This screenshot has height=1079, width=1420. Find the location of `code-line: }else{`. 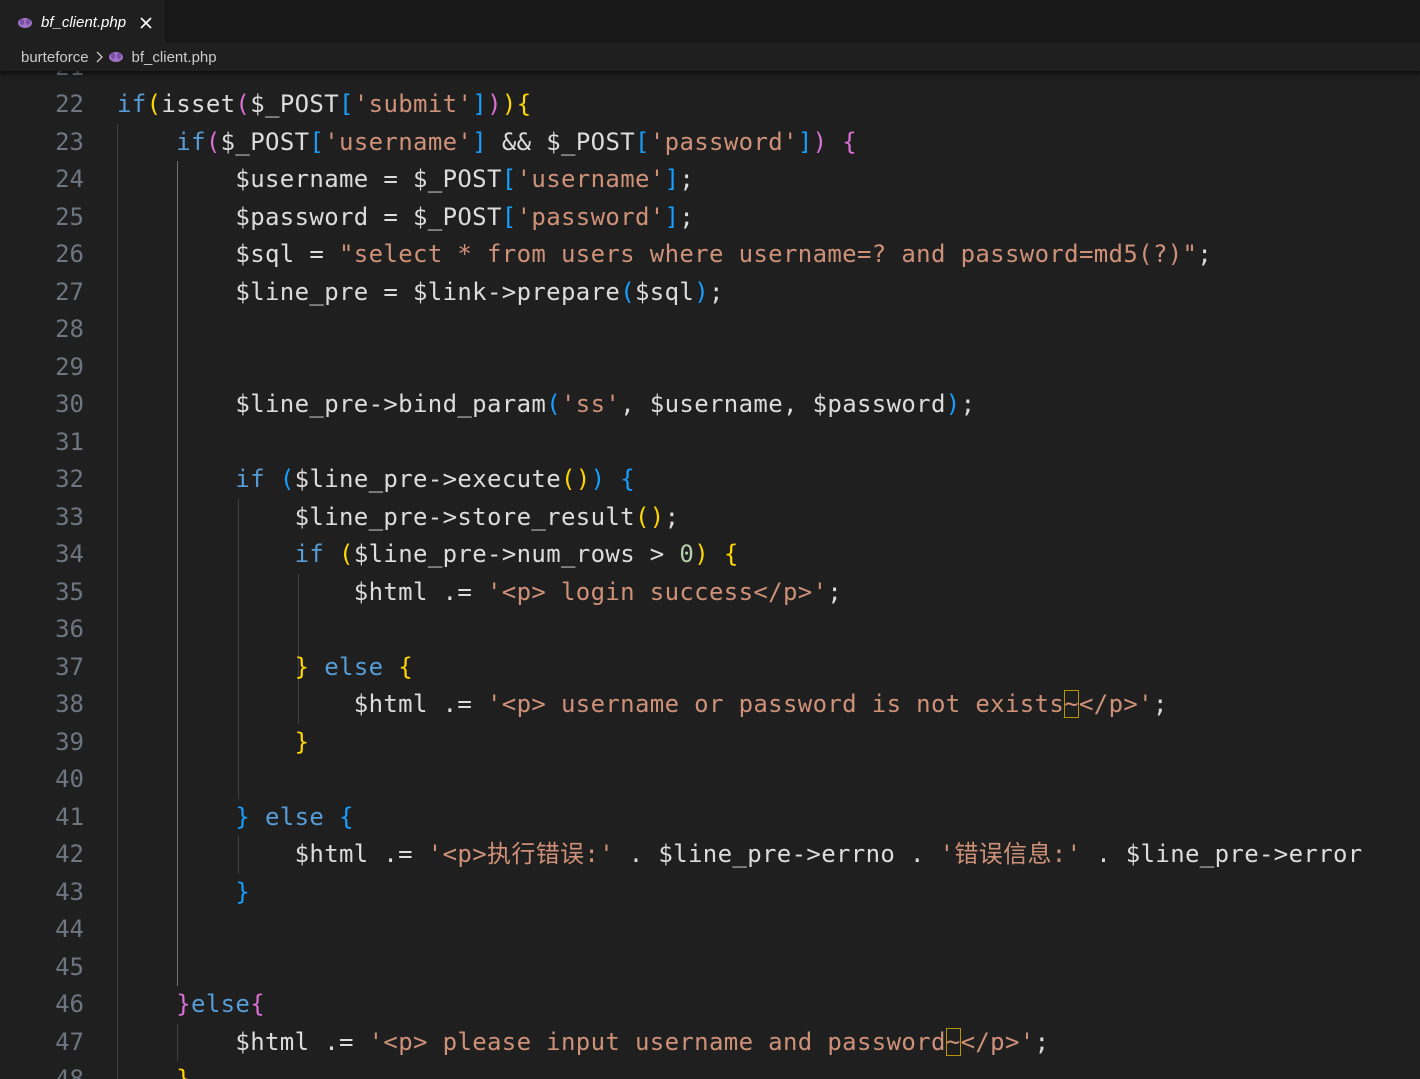

code-line: }else{ is located at coordinates (191, 1005).